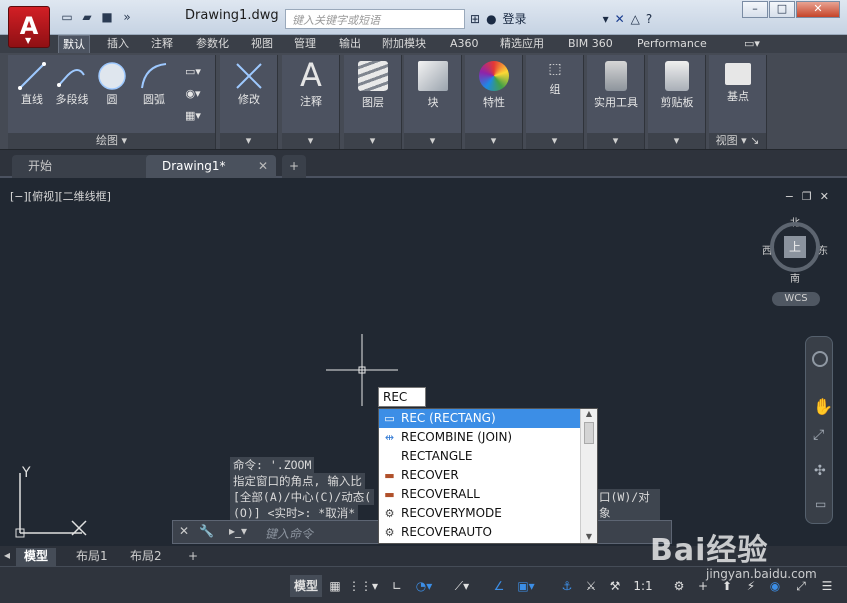 The width and height of the screenshot is (847, 603). I want to click on line-tool: 直线, so click(32, 84).